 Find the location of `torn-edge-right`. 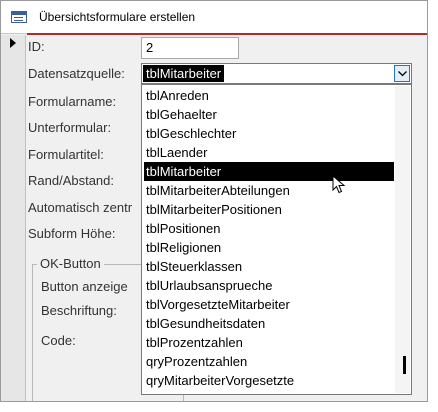

torn-edge-right is located at coordinates (433, 206).